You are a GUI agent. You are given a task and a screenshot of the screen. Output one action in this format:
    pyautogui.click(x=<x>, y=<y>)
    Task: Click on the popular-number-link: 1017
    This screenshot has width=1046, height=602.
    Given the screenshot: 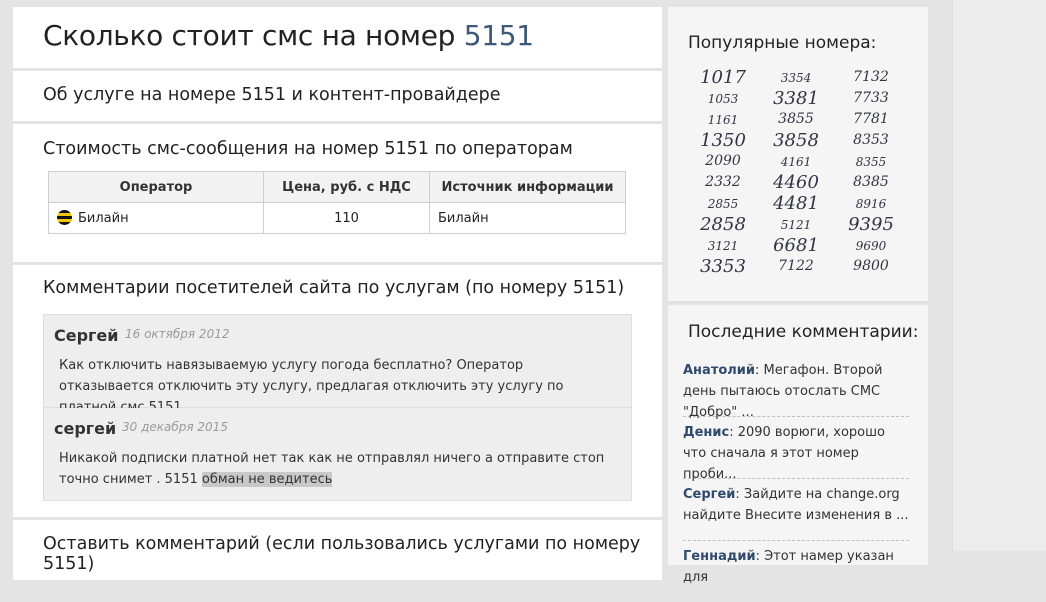 What is the action you would take?
    pyautogui.click(x=723, y=77)
    